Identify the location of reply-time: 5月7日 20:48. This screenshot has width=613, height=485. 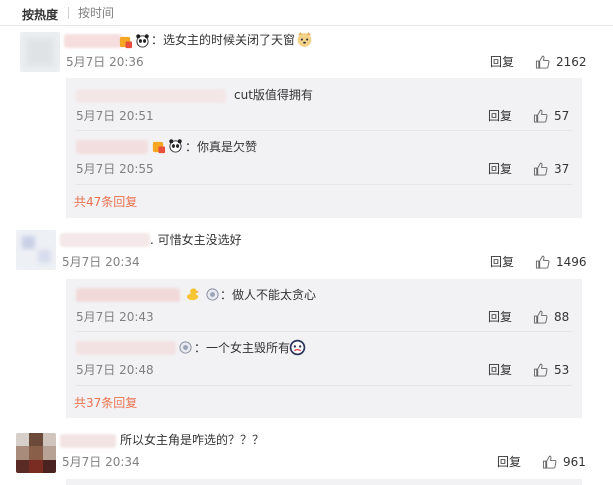
(115, 370).